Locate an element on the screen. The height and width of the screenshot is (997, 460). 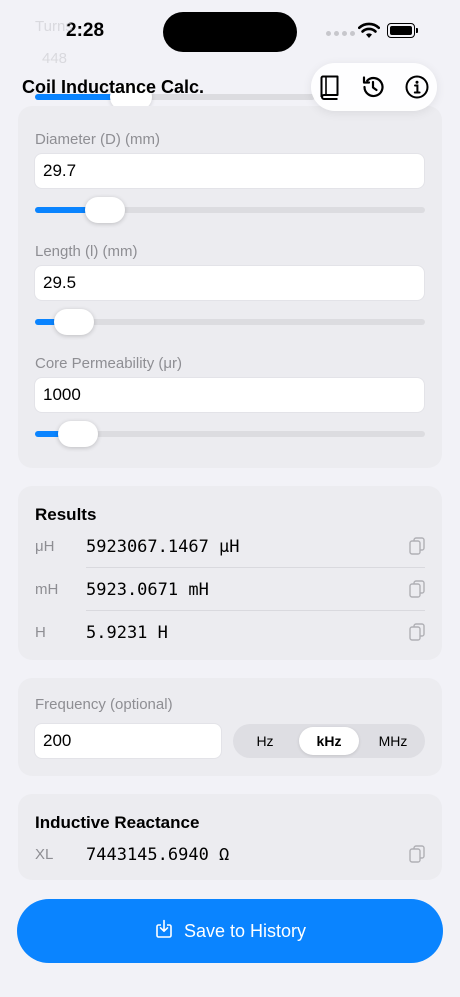
result-value-h: 5.9231 H is located at coordinates (127, 633).